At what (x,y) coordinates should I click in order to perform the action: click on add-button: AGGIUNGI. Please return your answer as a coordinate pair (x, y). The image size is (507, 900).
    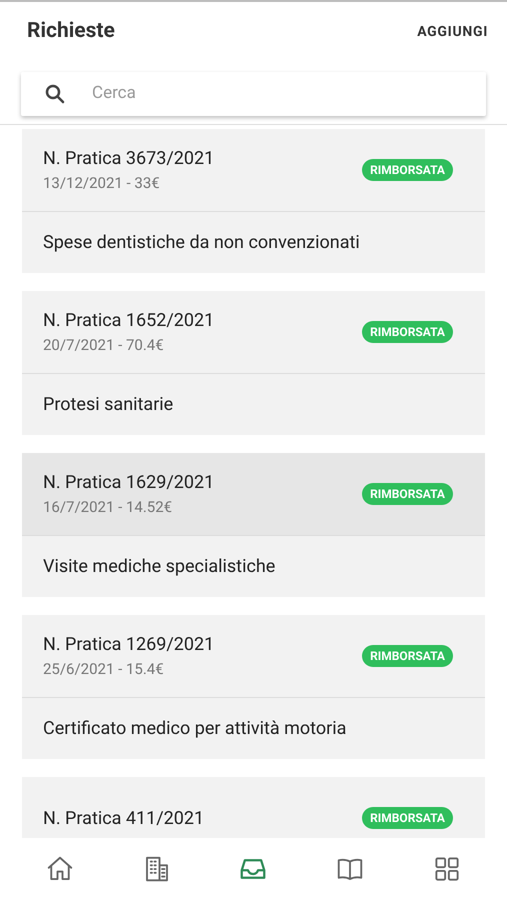
    Looking at the image, I should click on (452, 32).